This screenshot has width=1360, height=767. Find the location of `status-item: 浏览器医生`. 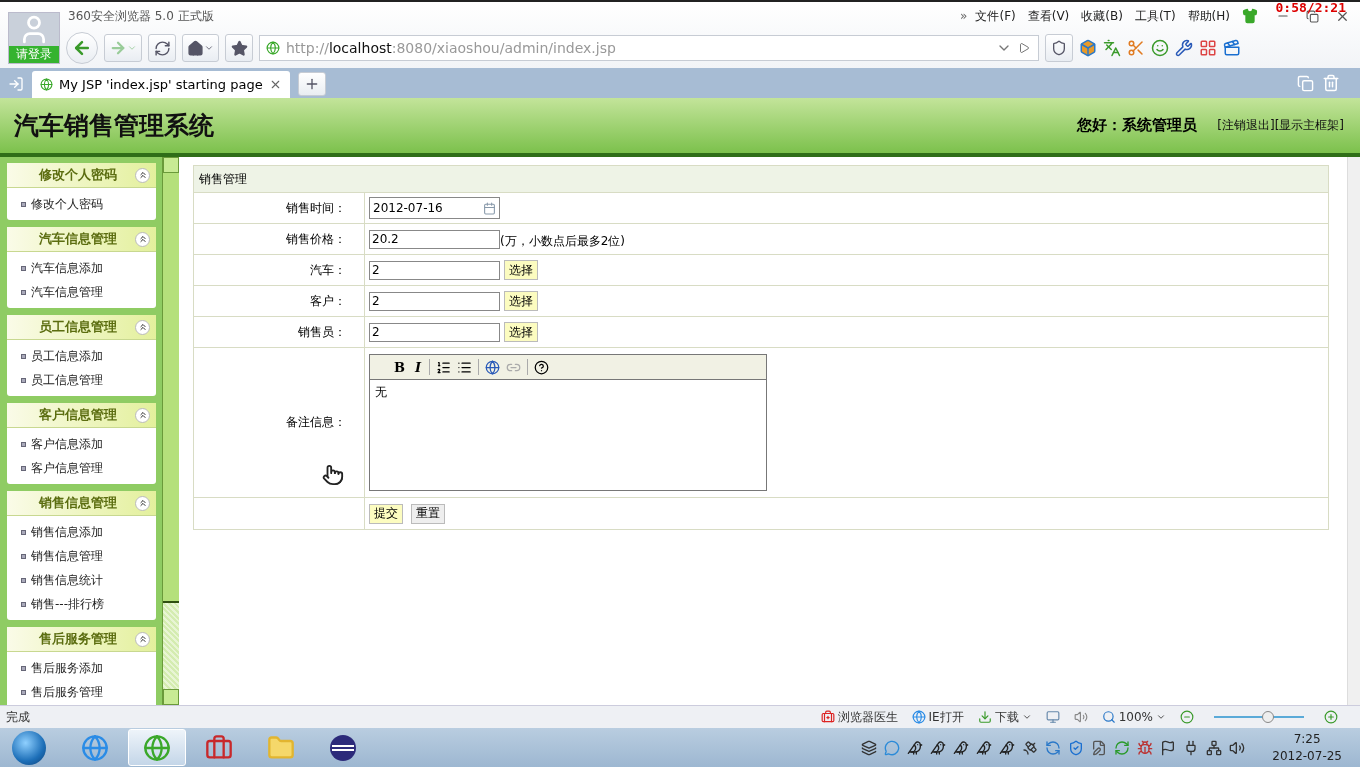

status-item: 浏览器医生 is located at coordinates (859, 717).